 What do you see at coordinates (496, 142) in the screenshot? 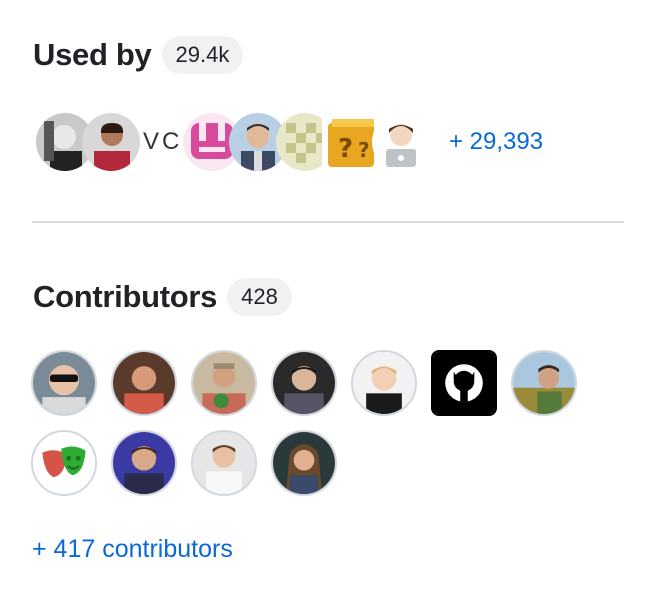
I see `used-by-more-link: + 29,393` at bounding box center [496, 142].